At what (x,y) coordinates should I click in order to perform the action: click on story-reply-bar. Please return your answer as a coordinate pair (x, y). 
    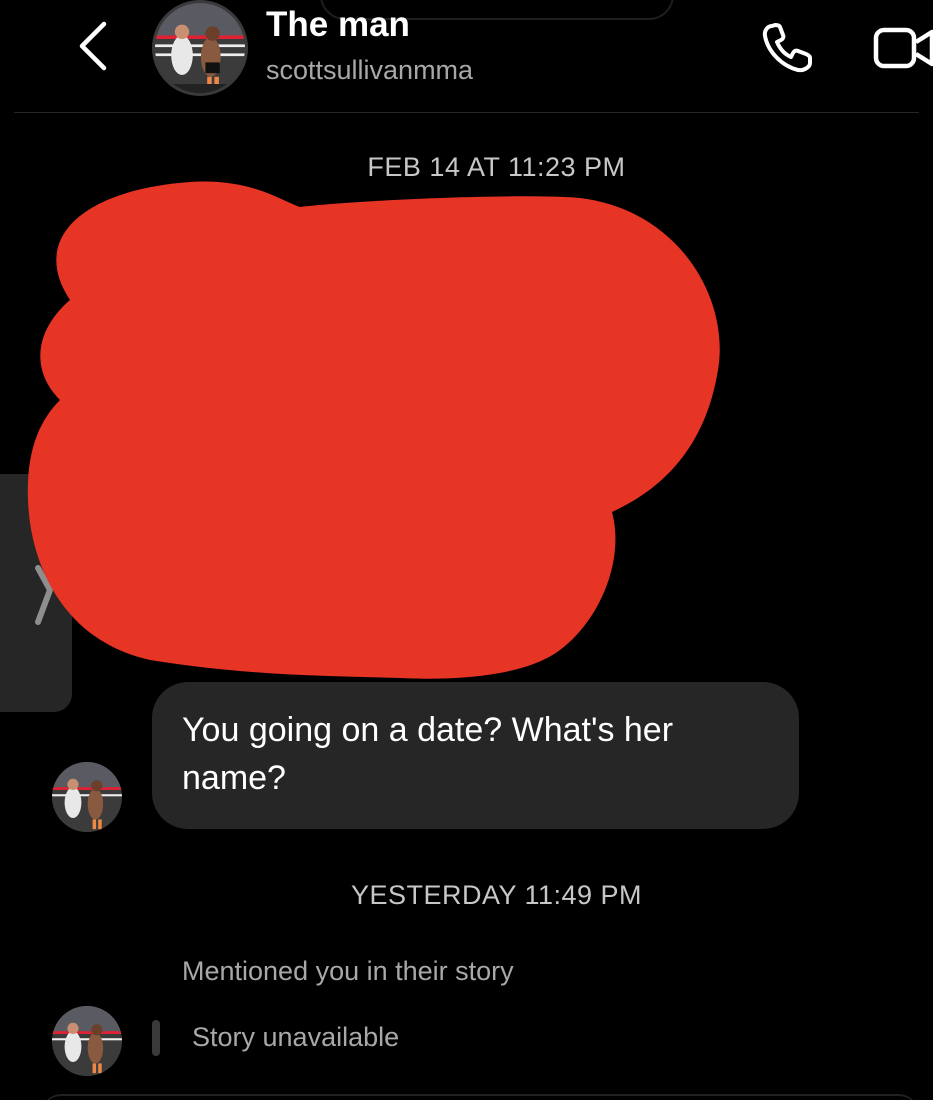
    Looking at the image, I should click on (156, 1038).